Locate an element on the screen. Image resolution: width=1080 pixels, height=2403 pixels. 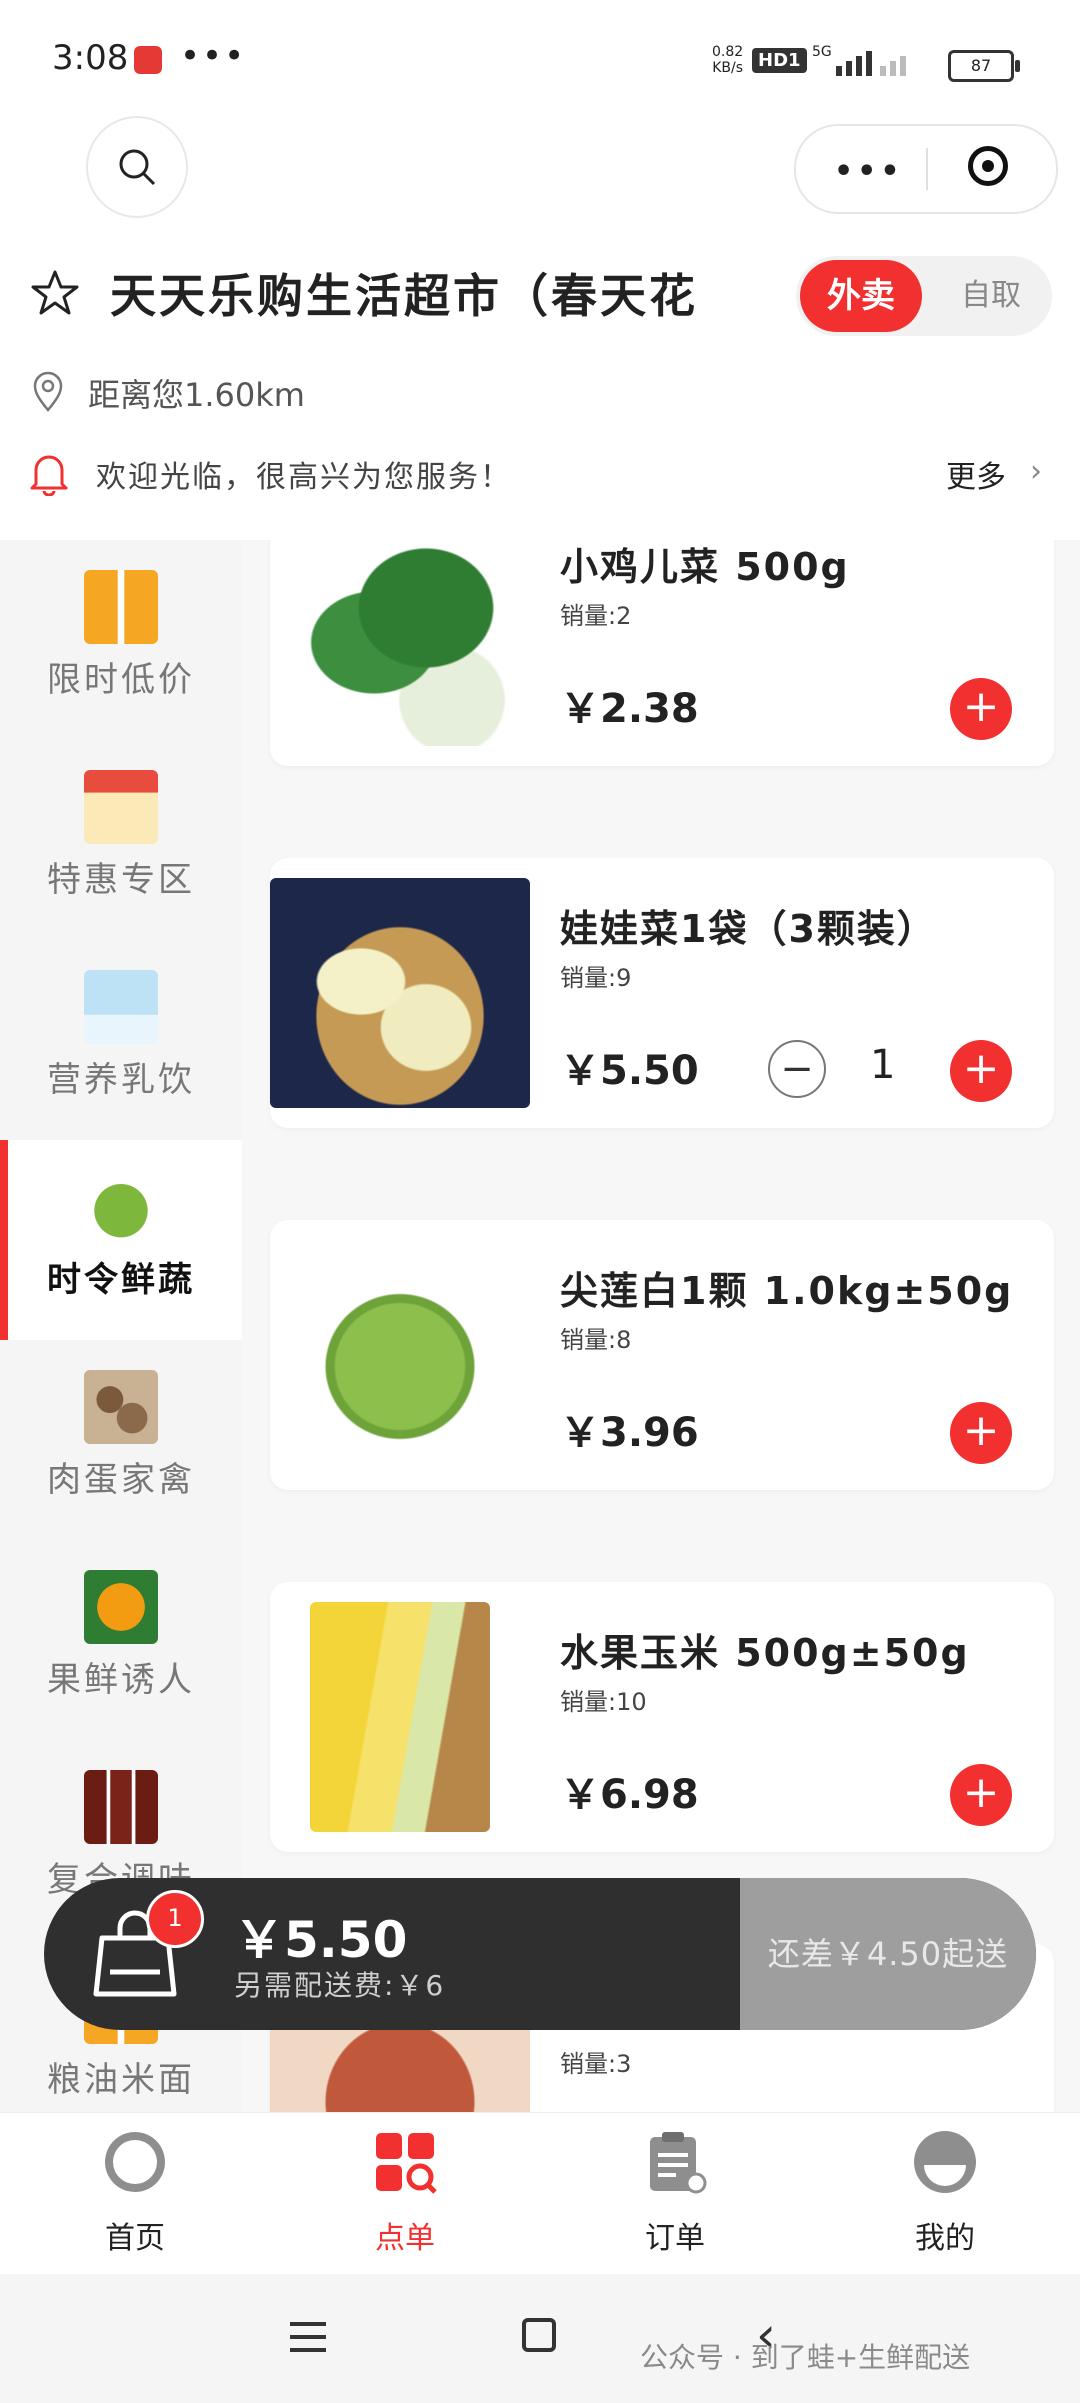
bottom-tab-bar: 首页 点单 订单 我的 is located at coordinates (540, 2193).